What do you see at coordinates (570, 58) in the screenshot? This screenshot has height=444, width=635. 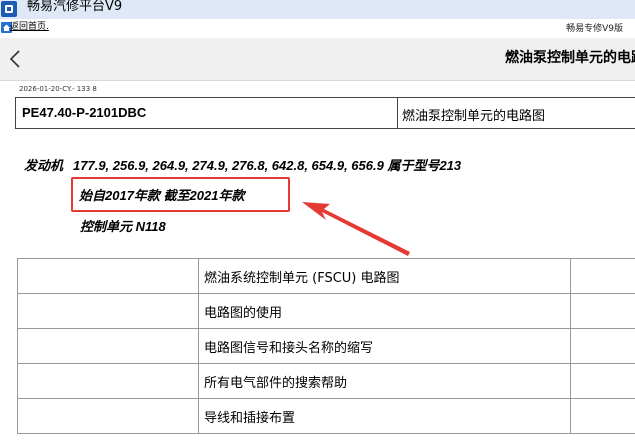 I see `page-title: 燃油泵控制单元的电路图` at bounding box center [570, 58].